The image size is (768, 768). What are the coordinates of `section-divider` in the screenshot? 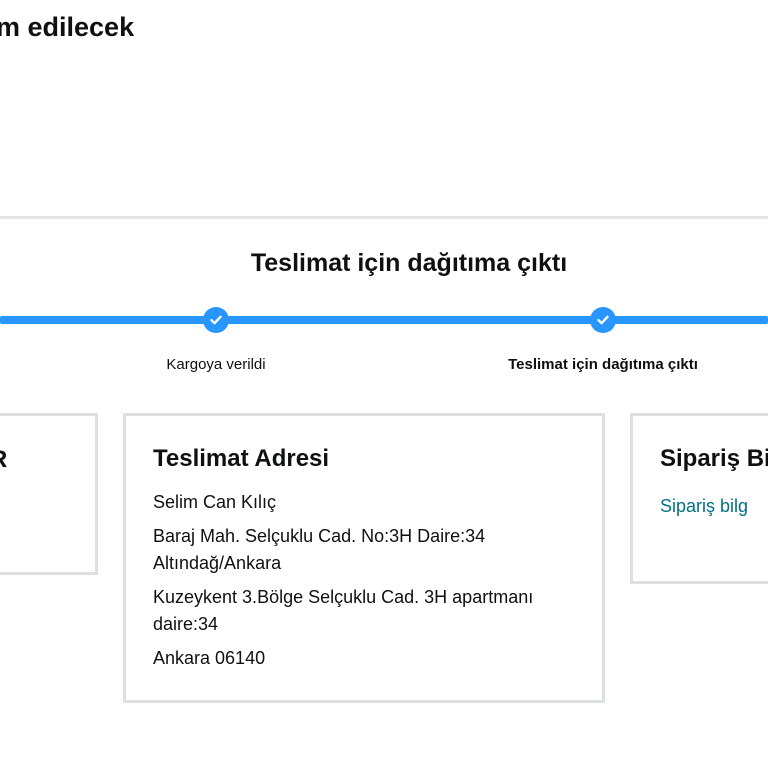 It's located at (384, 217).